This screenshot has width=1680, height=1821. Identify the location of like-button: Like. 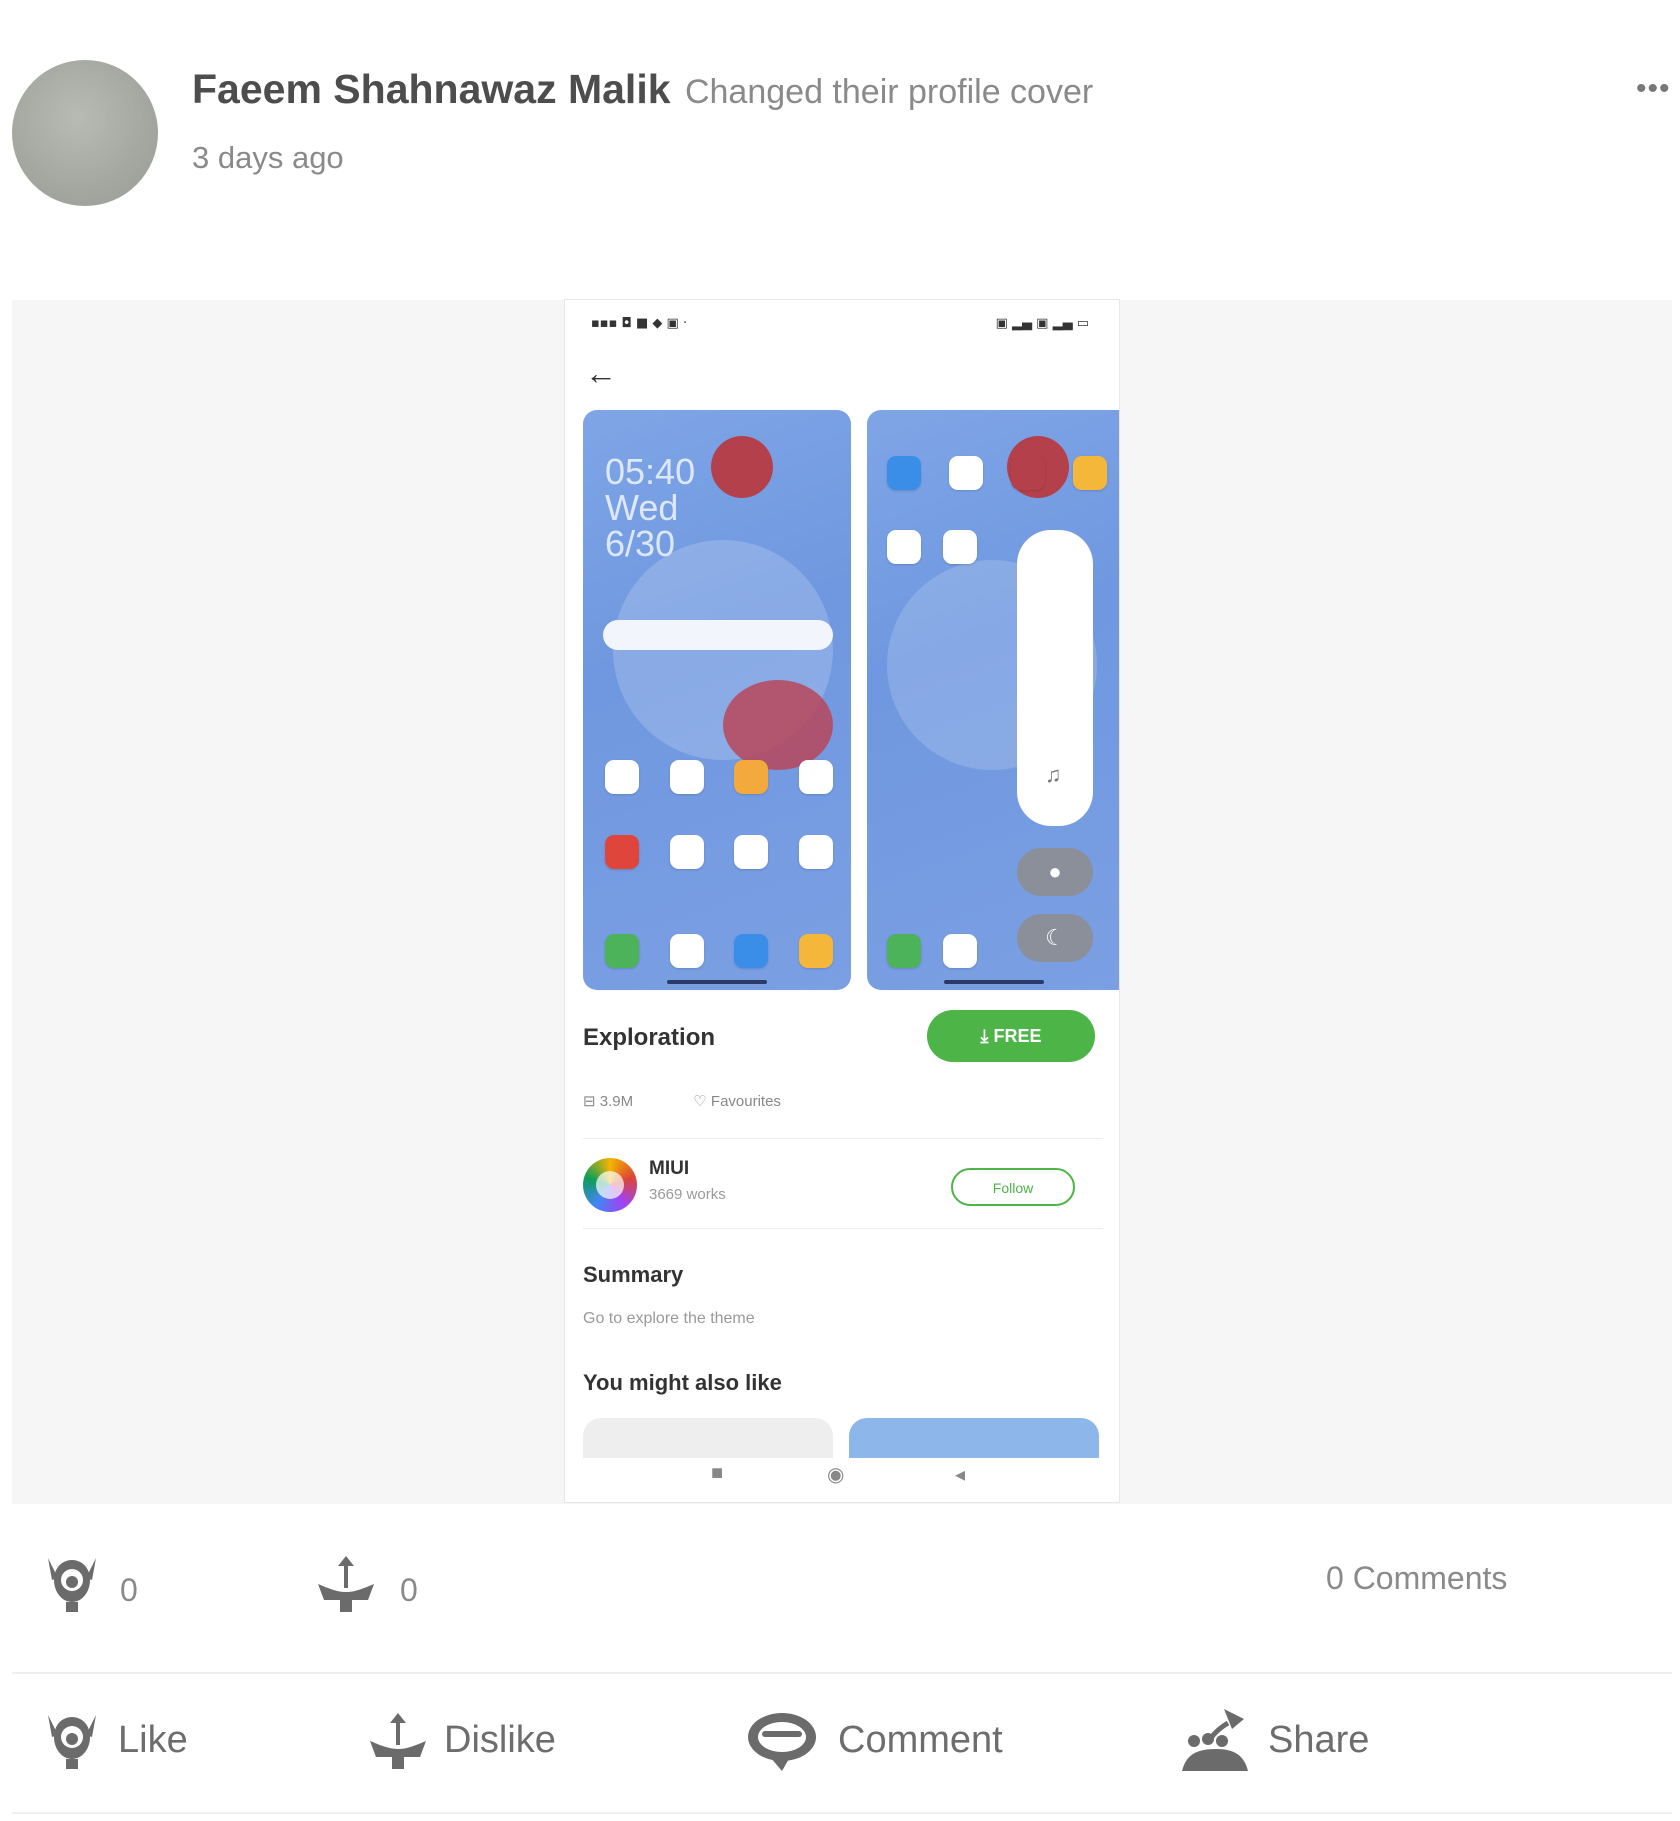
(114, 1740).